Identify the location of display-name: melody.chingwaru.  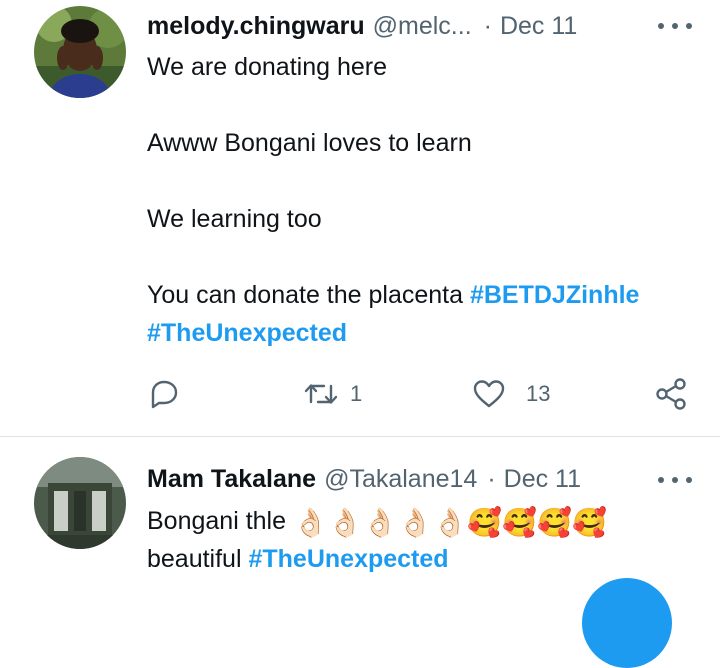
(256, 26).